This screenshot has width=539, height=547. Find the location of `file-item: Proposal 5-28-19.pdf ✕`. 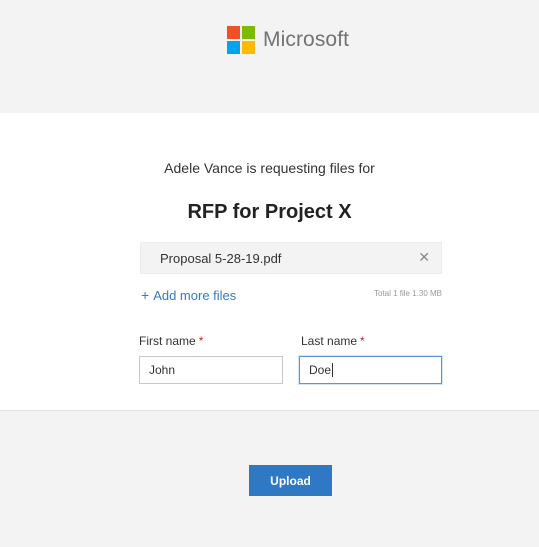

file-item: Proposal 5-28-19.pdf ✕ is located at coordinates (291, 258).